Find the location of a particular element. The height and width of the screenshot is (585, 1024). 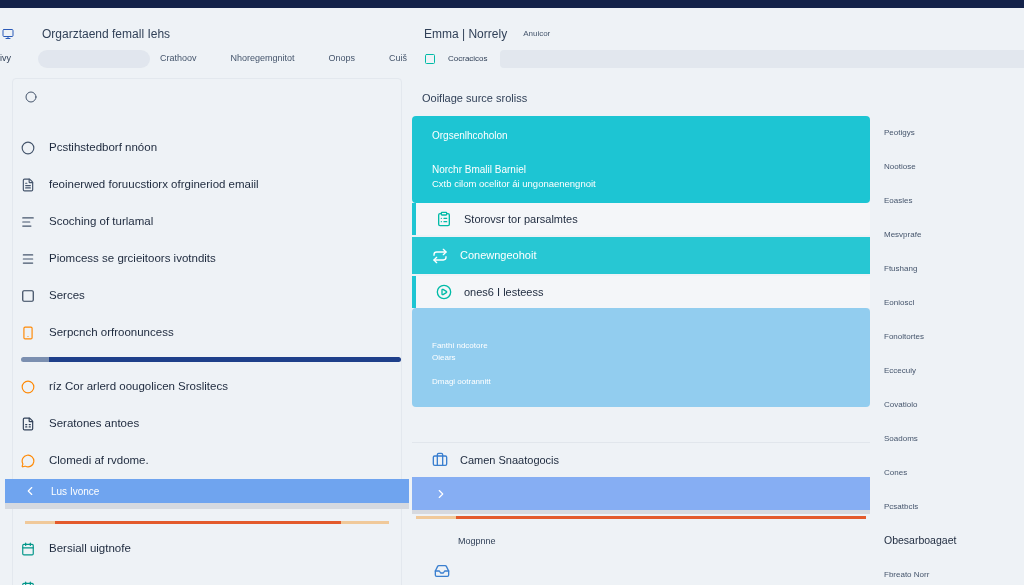

calendar-icon is located at coordinates (28, 548).